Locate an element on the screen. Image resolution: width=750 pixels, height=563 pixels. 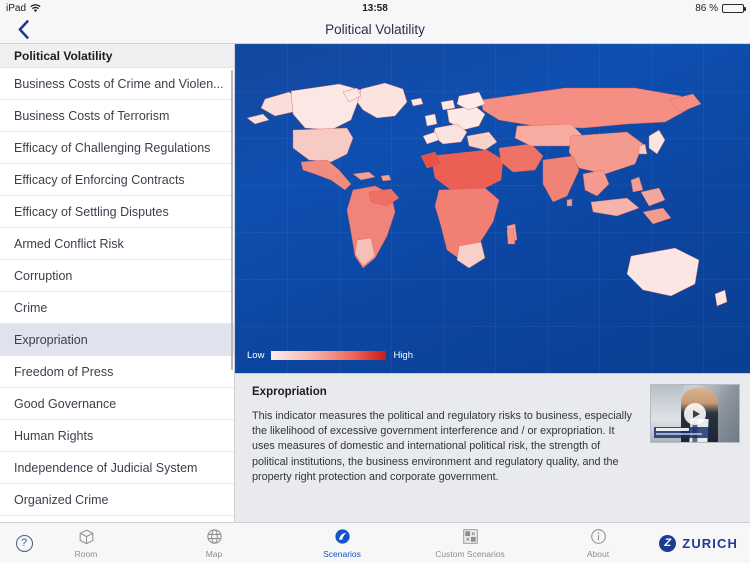
tab-room: Room is located at coordinates (86, 543).